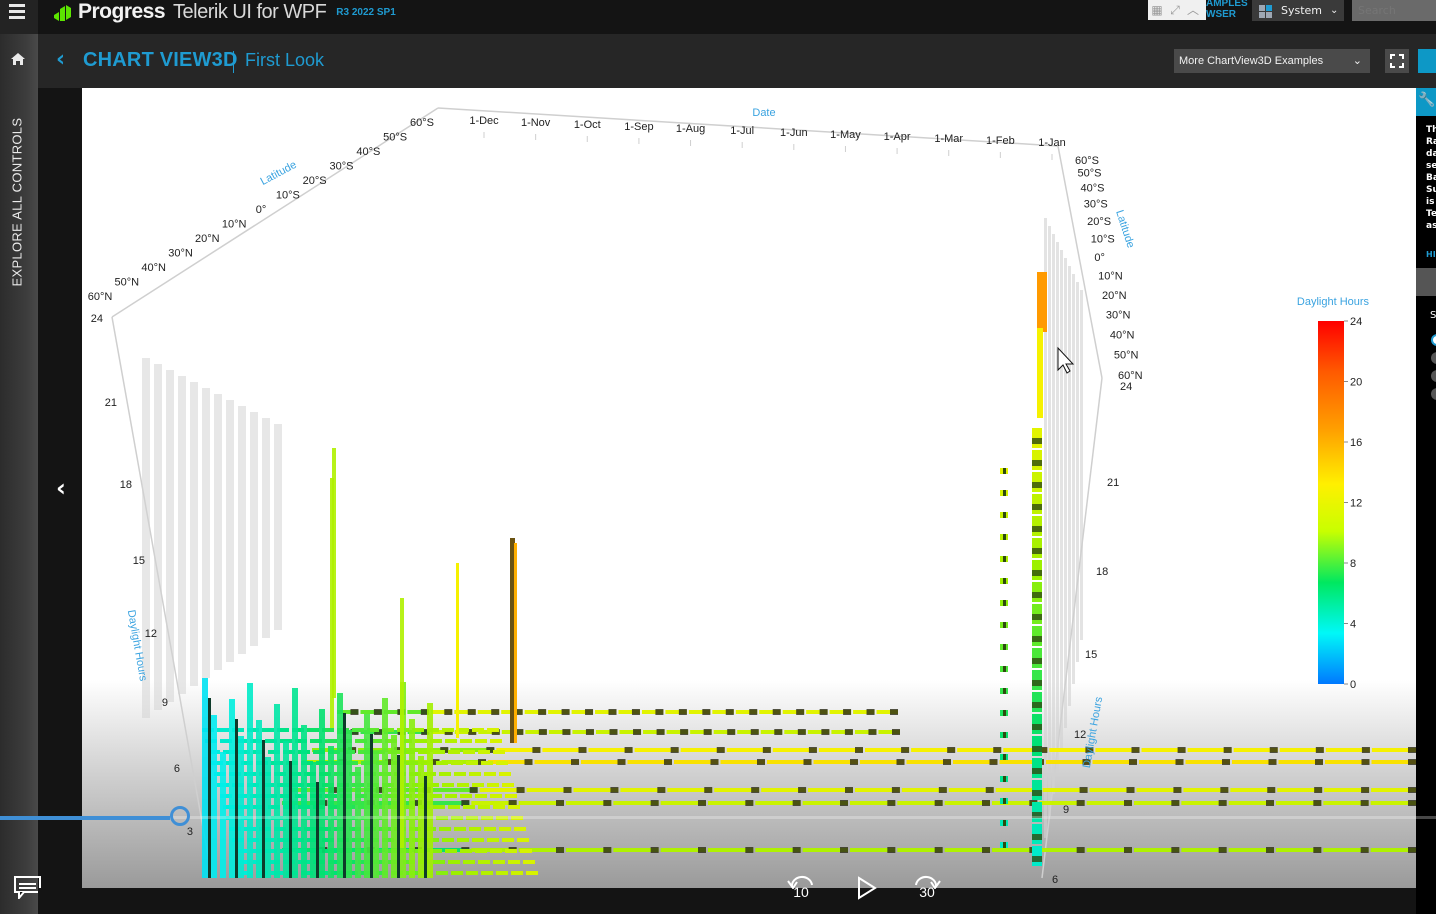  Describe the element at coordinates (368, 152) in the screenshot. I see `left-latitude-tick-label: 40°S` at that location.